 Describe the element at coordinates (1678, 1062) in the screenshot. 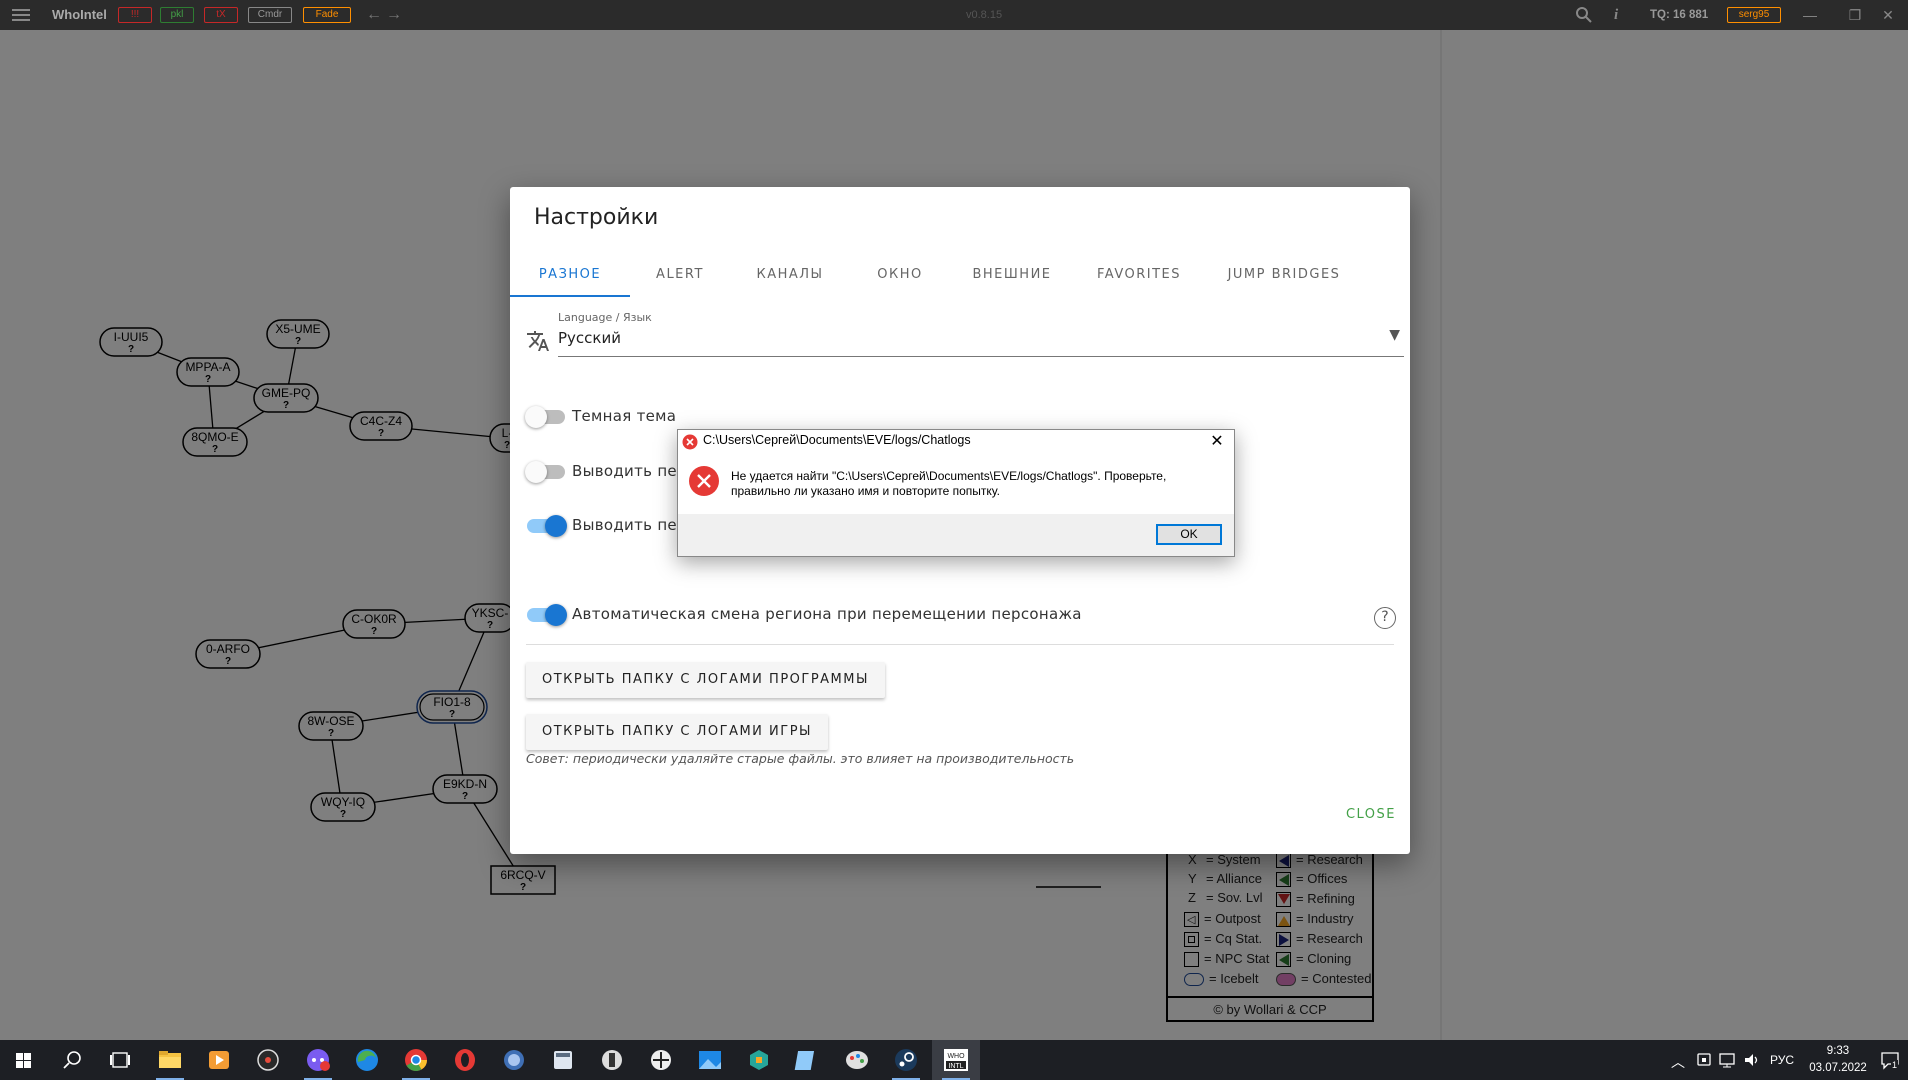

I see `show-hidden-icons: ︿` at that location.